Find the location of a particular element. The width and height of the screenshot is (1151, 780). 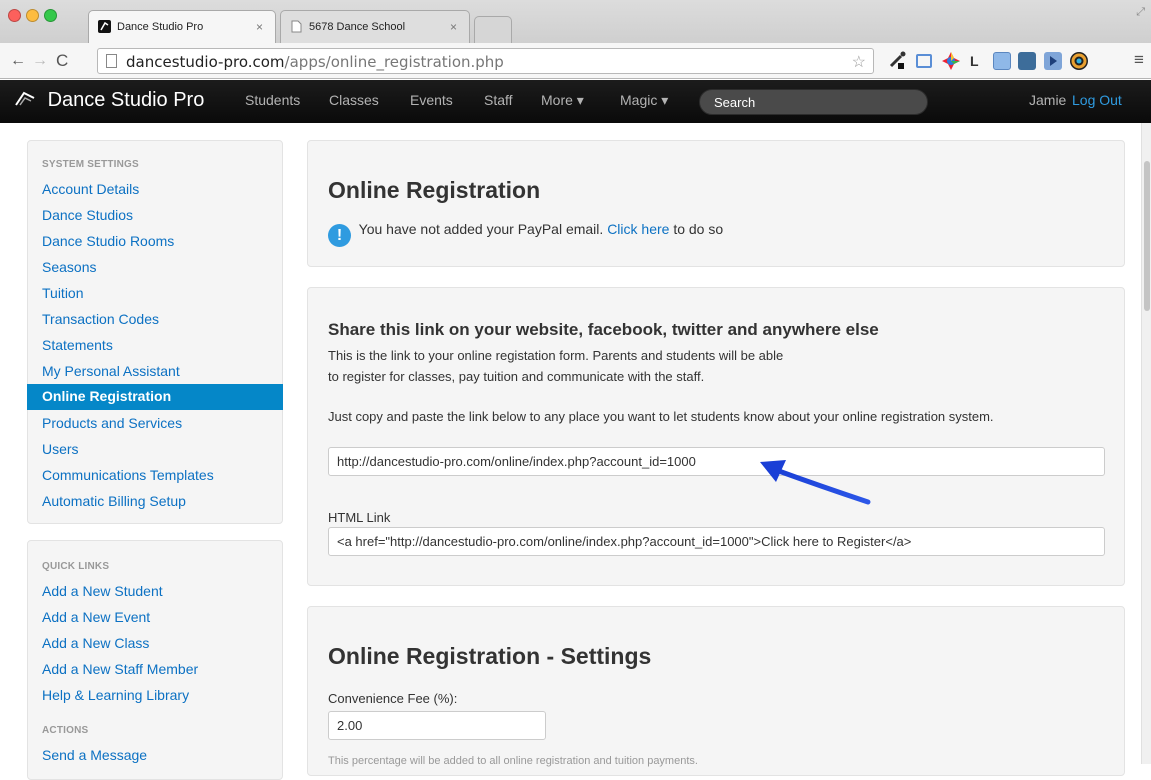

colorful-circle-extension-icon is located at coordinates (1079, 61).